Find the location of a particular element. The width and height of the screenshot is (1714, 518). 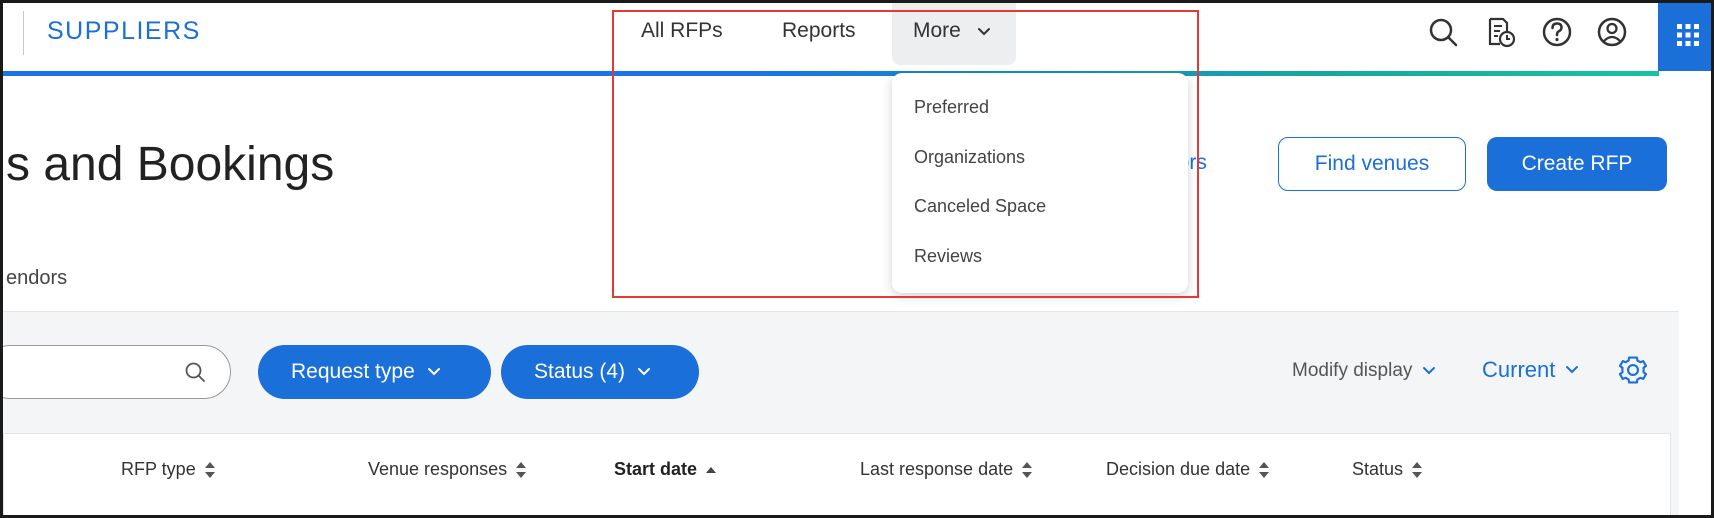

column-label: Decision due date is located at coordinates (1178, 469).